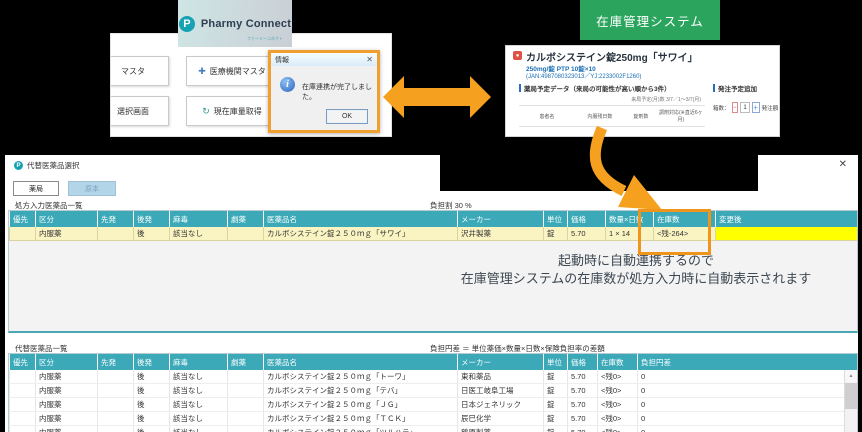  What do you see at coordinates (265, 38) in the screenshot?
I see `brand-subtitle: ファーミーコネクト` at bounding box center [265, 38].